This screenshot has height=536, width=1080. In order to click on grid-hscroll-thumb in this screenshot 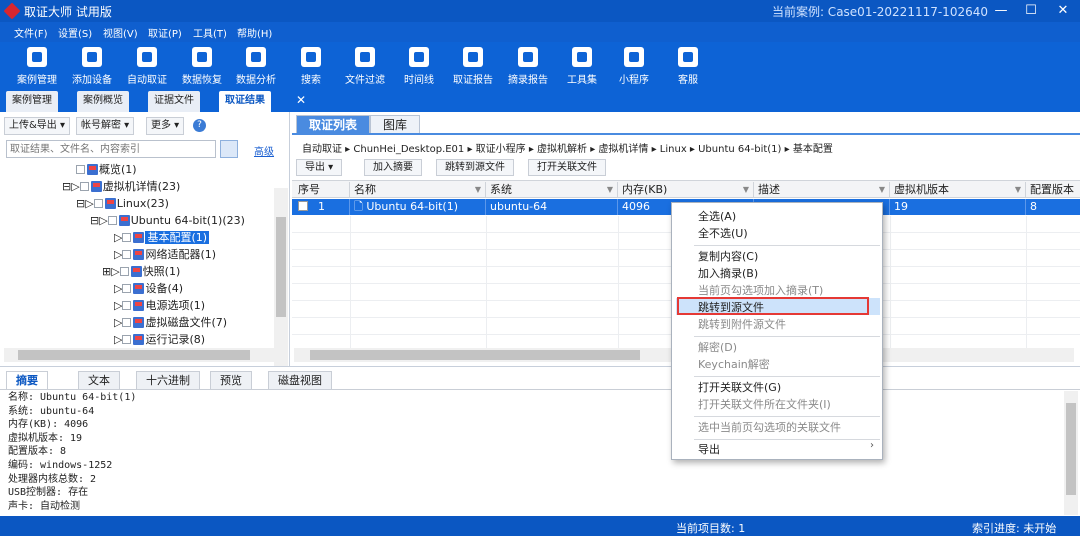, I will do `click(475, 355)`.